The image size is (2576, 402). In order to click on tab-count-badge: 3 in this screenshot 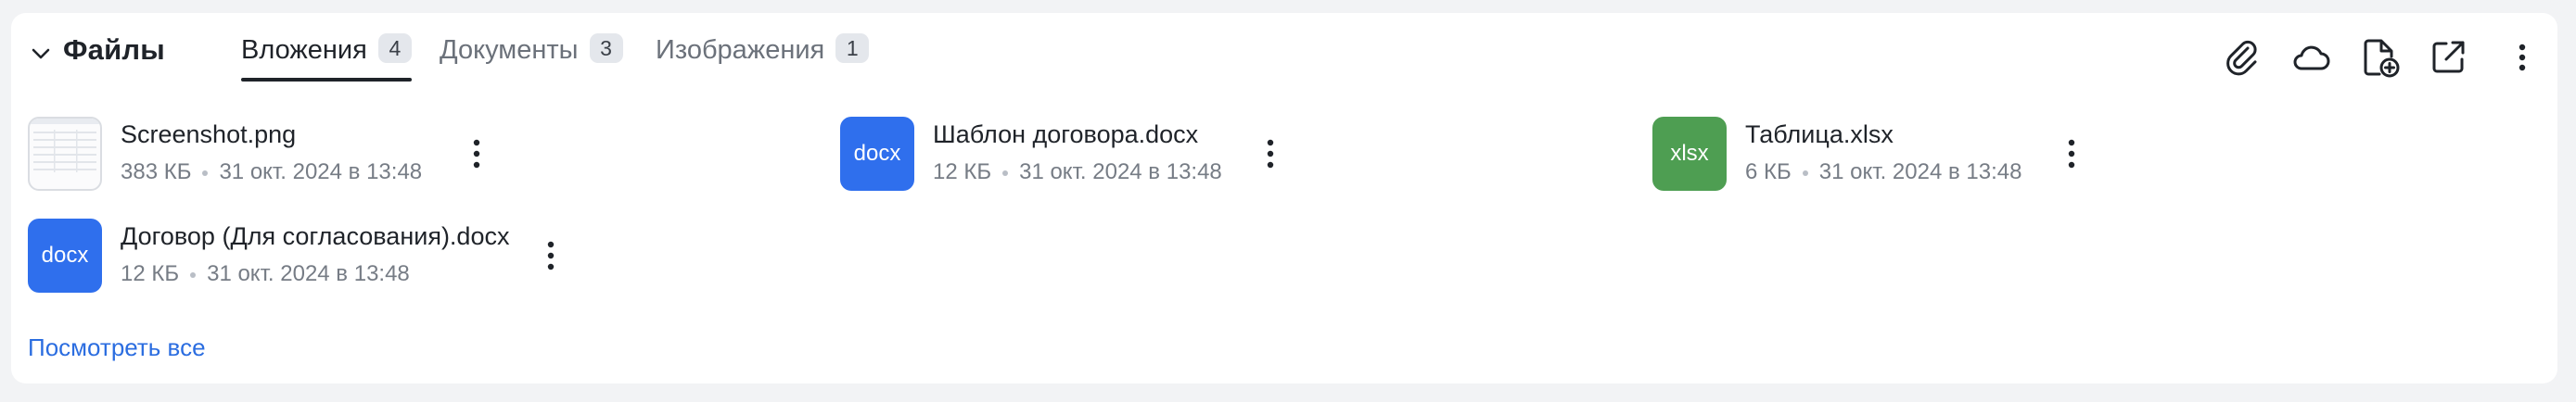, I will do `click(606, 48)`.